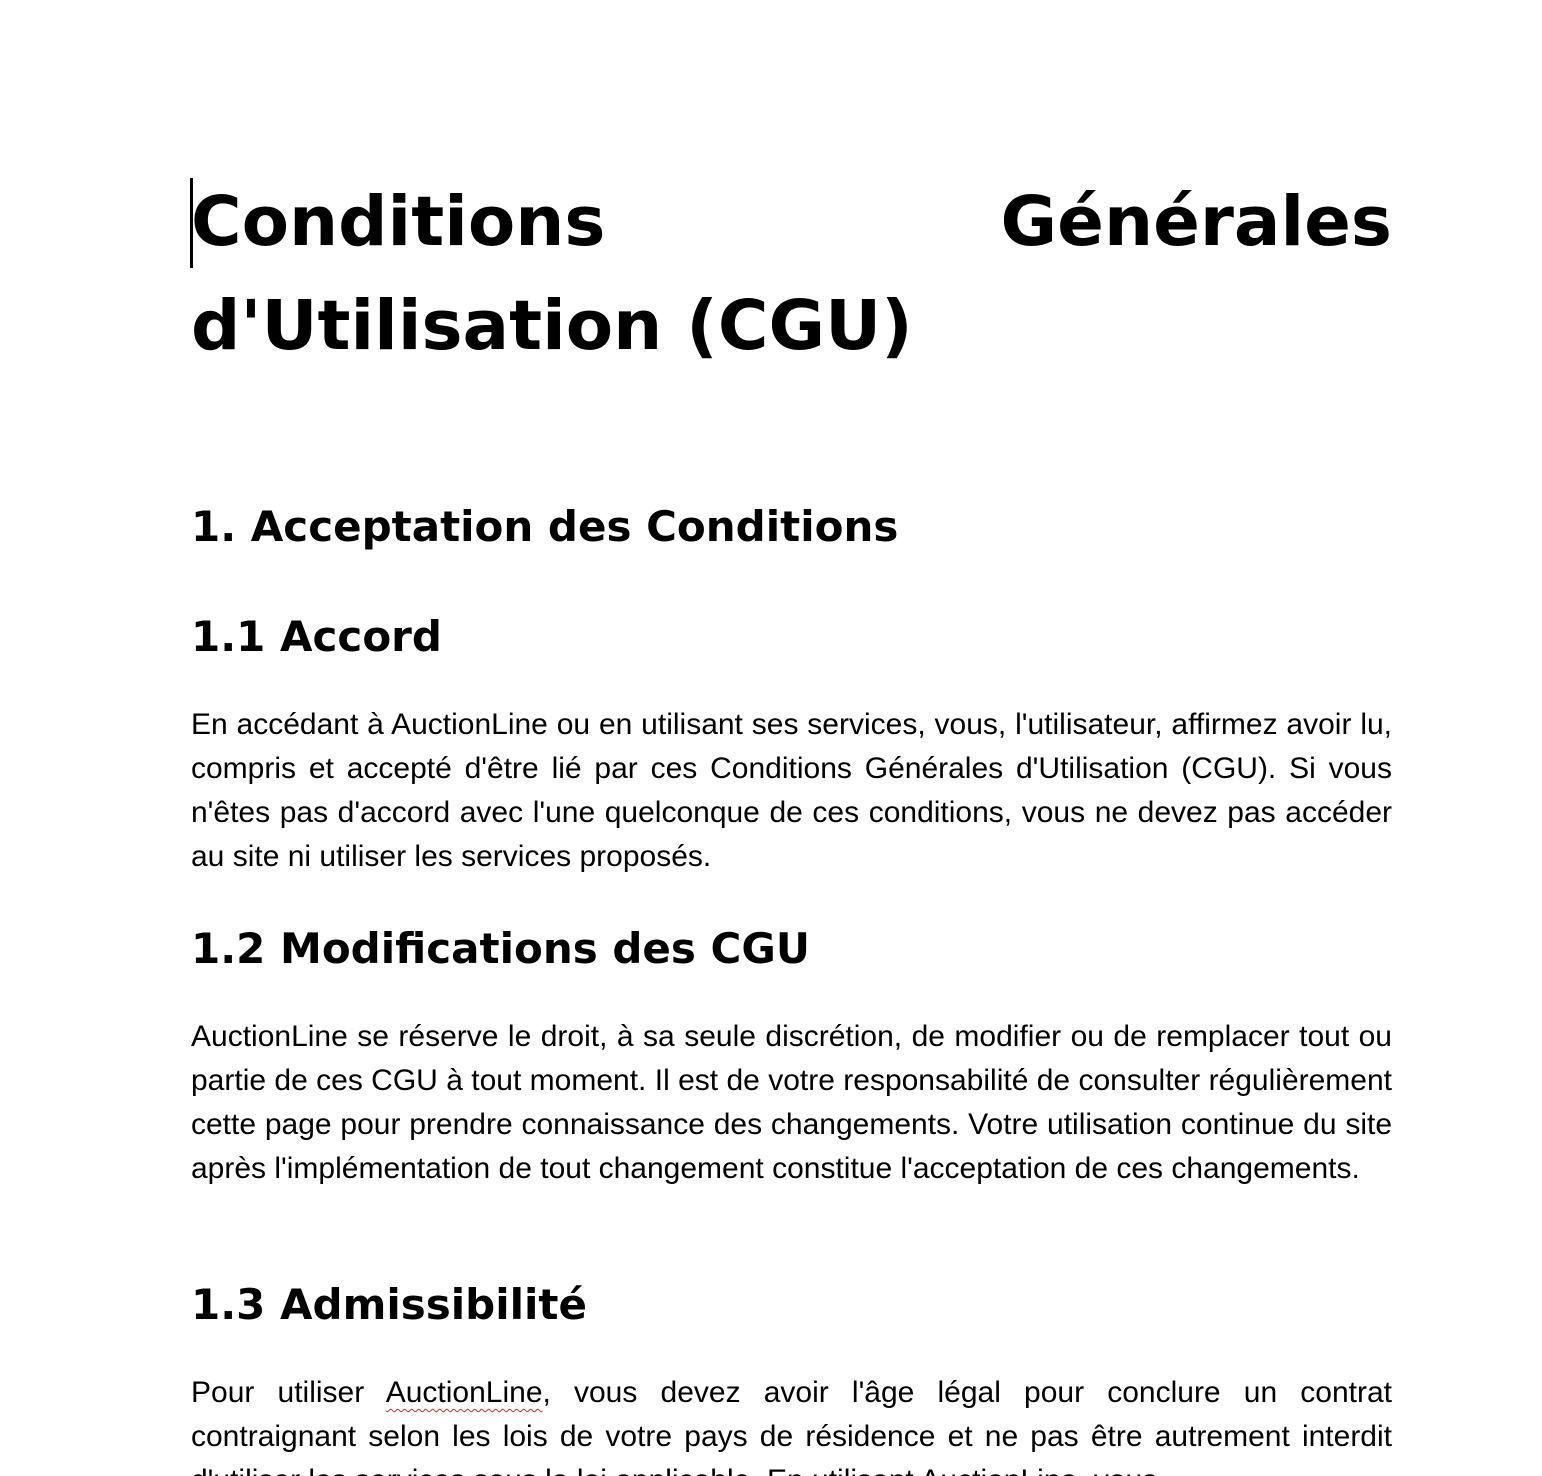  Describe the element at coordinates (500, 949) in the screenshot. I see `subsection-heading-modifications: 1.2 Modifications des CGU` at that location.